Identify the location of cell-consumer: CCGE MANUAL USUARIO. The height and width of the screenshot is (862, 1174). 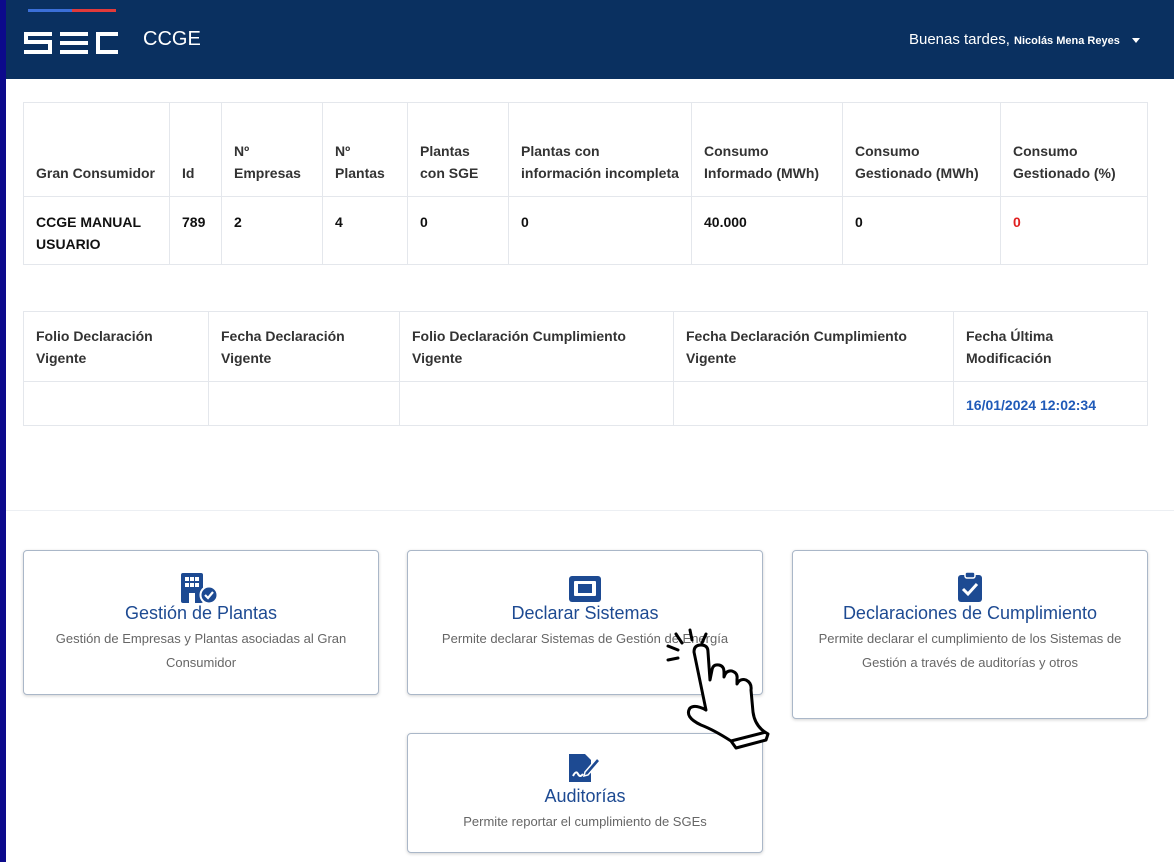
(96, 230).